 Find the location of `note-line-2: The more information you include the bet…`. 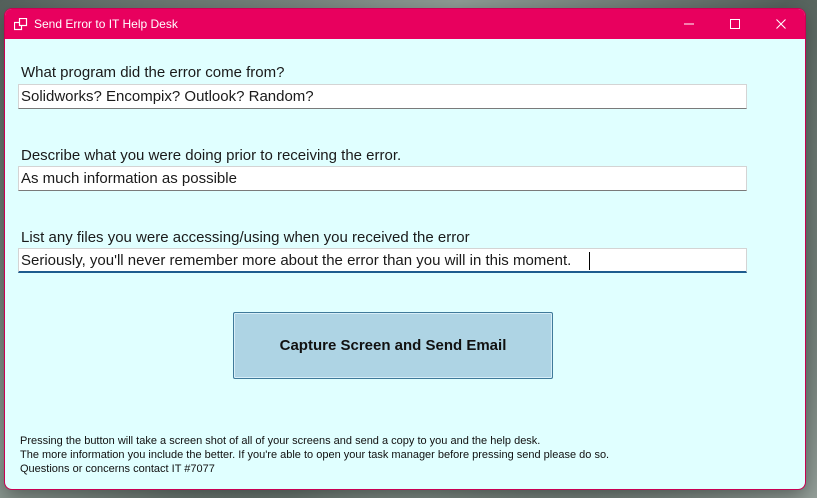

note-line-2: The more information you include the bet… is located at coordinates (315, 455).